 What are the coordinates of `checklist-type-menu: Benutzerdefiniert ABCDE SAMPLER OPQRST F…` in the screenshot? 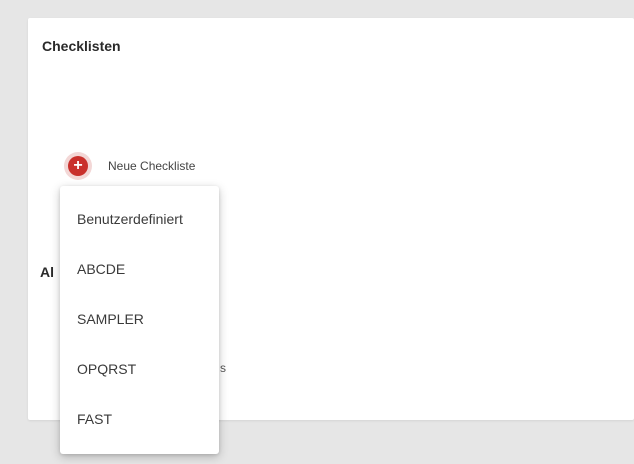 It's located at (139, 320).